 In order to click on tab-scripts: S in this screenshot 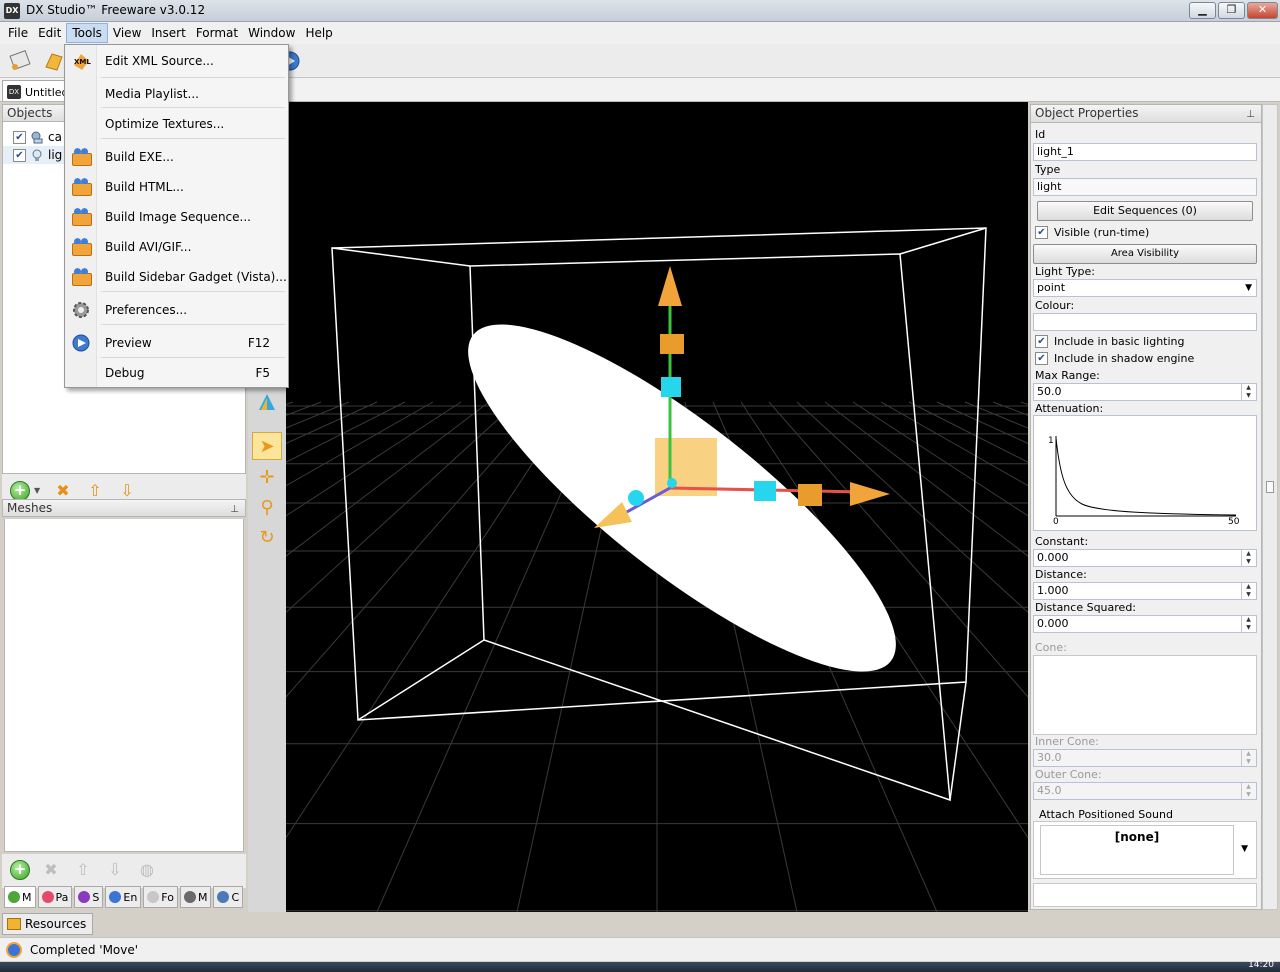, I will do `click(89, 897)`.